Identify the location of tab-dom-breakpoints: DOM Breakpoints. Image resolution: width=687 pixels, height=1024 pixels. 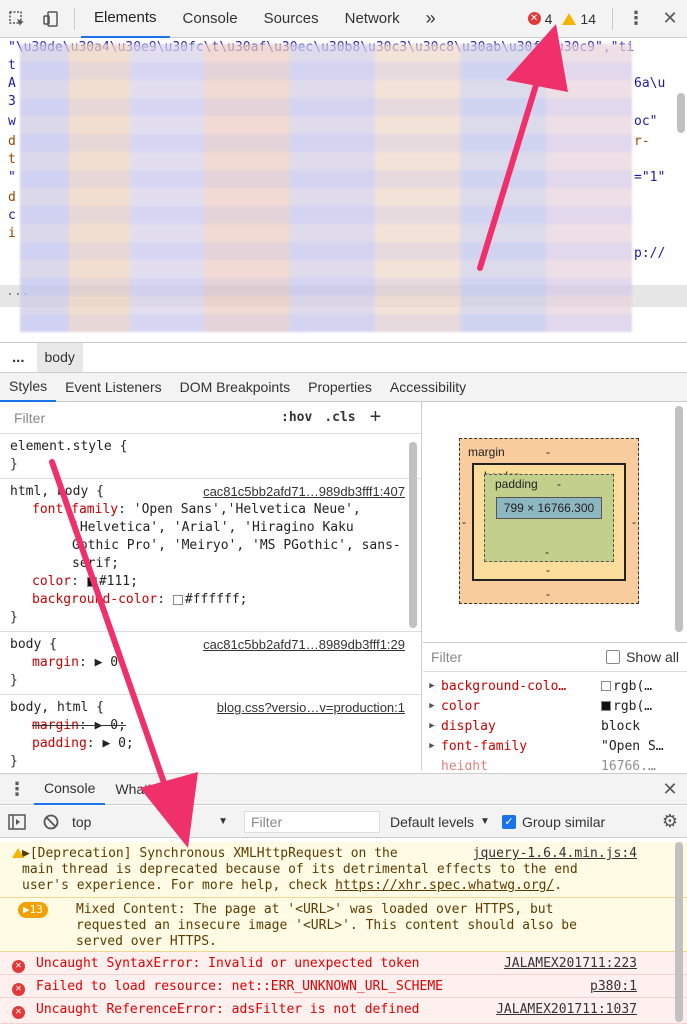
(235, 387).